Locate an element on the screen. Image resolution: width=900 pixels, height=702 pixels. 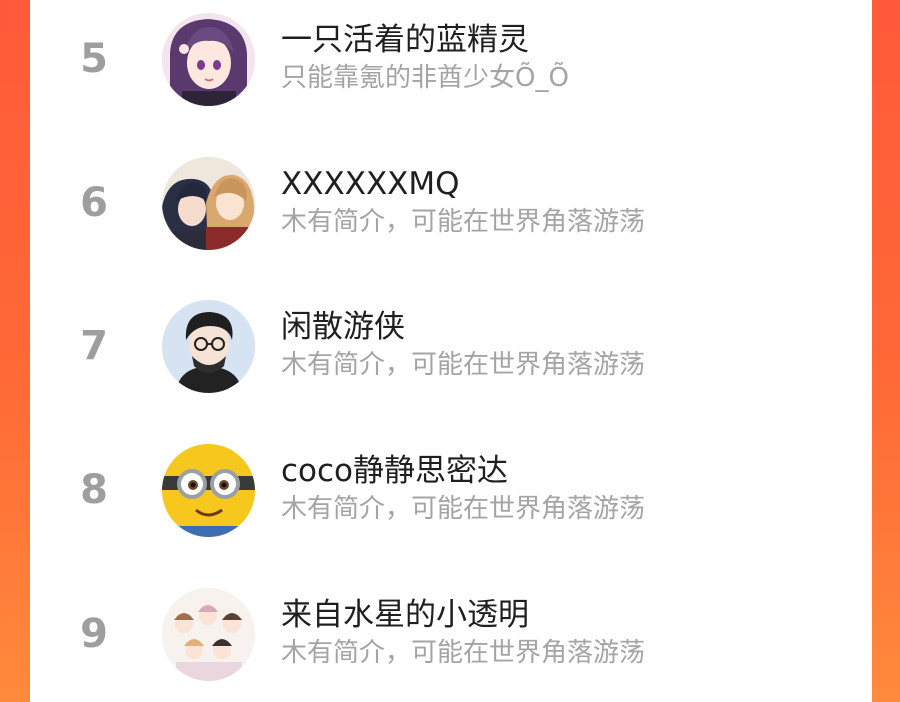
cartoon-boy-glasses-avatar is located at coordinates (208, 346).